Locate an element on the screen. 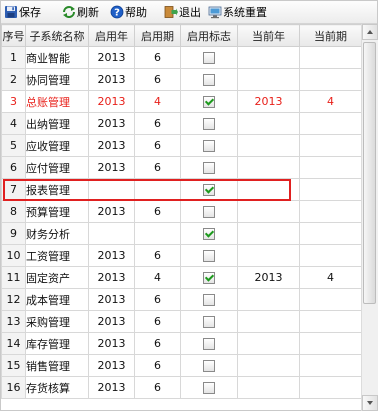 This screenshot has width=378, height=411. table-row: 14 库存管理 2013 6 is located at coordinates (181, 343).